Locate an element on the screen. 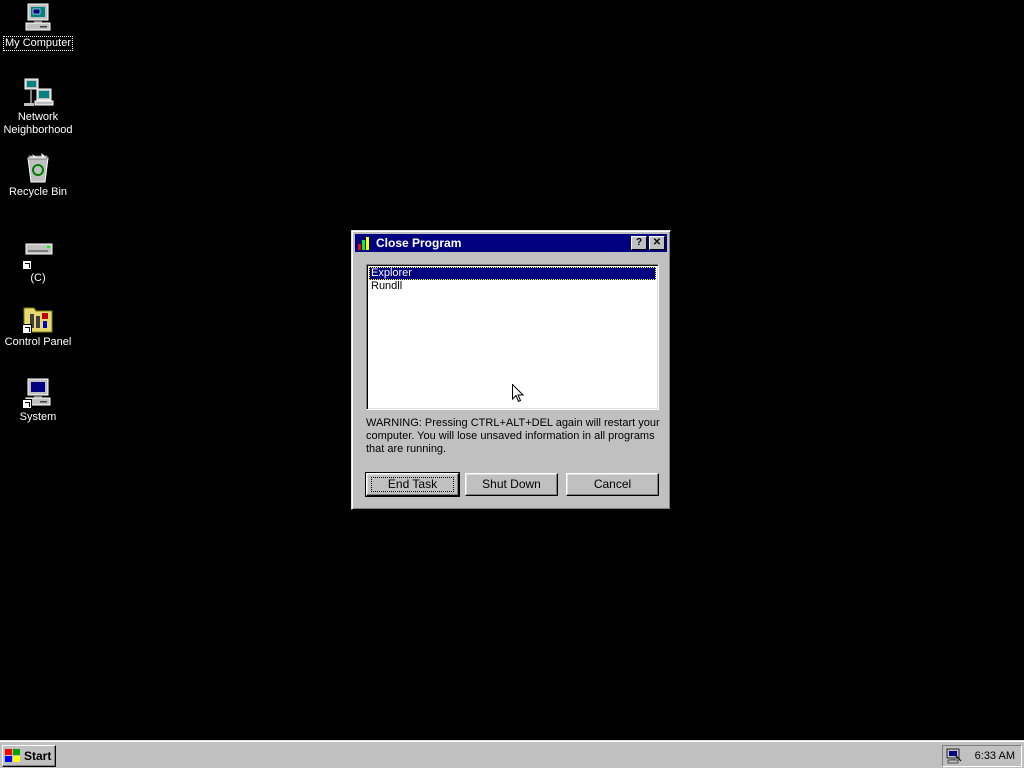 Image resolution: width=1024 pixels, height=768 pixels. close-program-icon is located at coordinates (365, 243).